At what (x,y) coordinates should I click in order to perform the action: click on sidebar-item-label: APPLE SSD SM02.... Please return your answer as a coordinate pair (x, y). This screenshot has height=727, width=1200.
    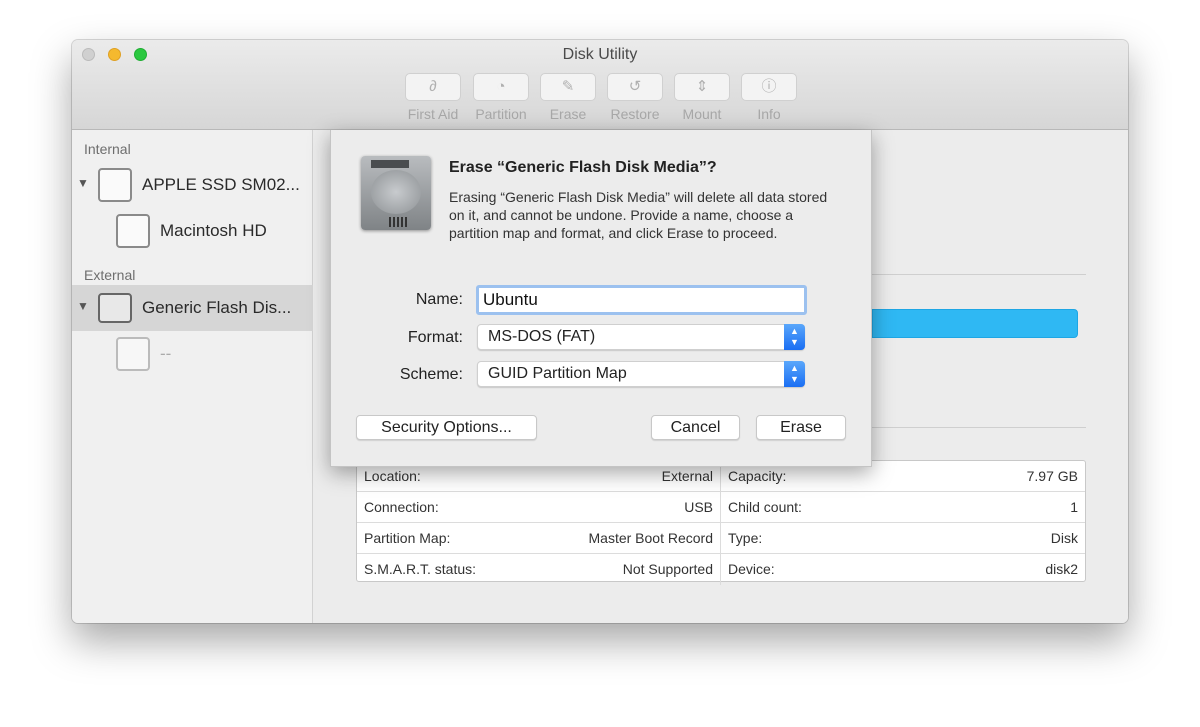
    Looking at the image, I should click on (221, 184).